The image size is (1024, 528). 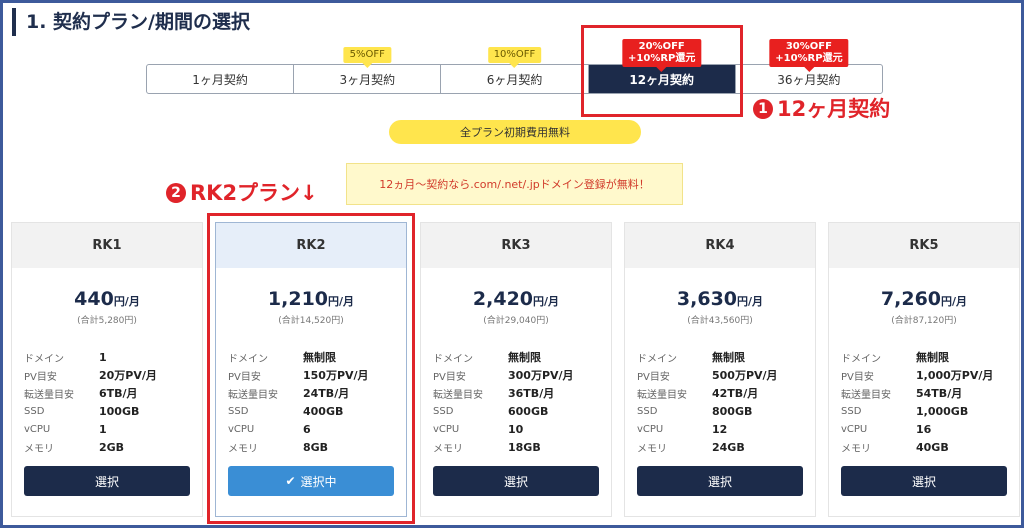 What do you see at coordinates (522, 429) in the screenshot?
I see `spec-row-vcpu: vCPU 10` at bounding box center [522, 429].